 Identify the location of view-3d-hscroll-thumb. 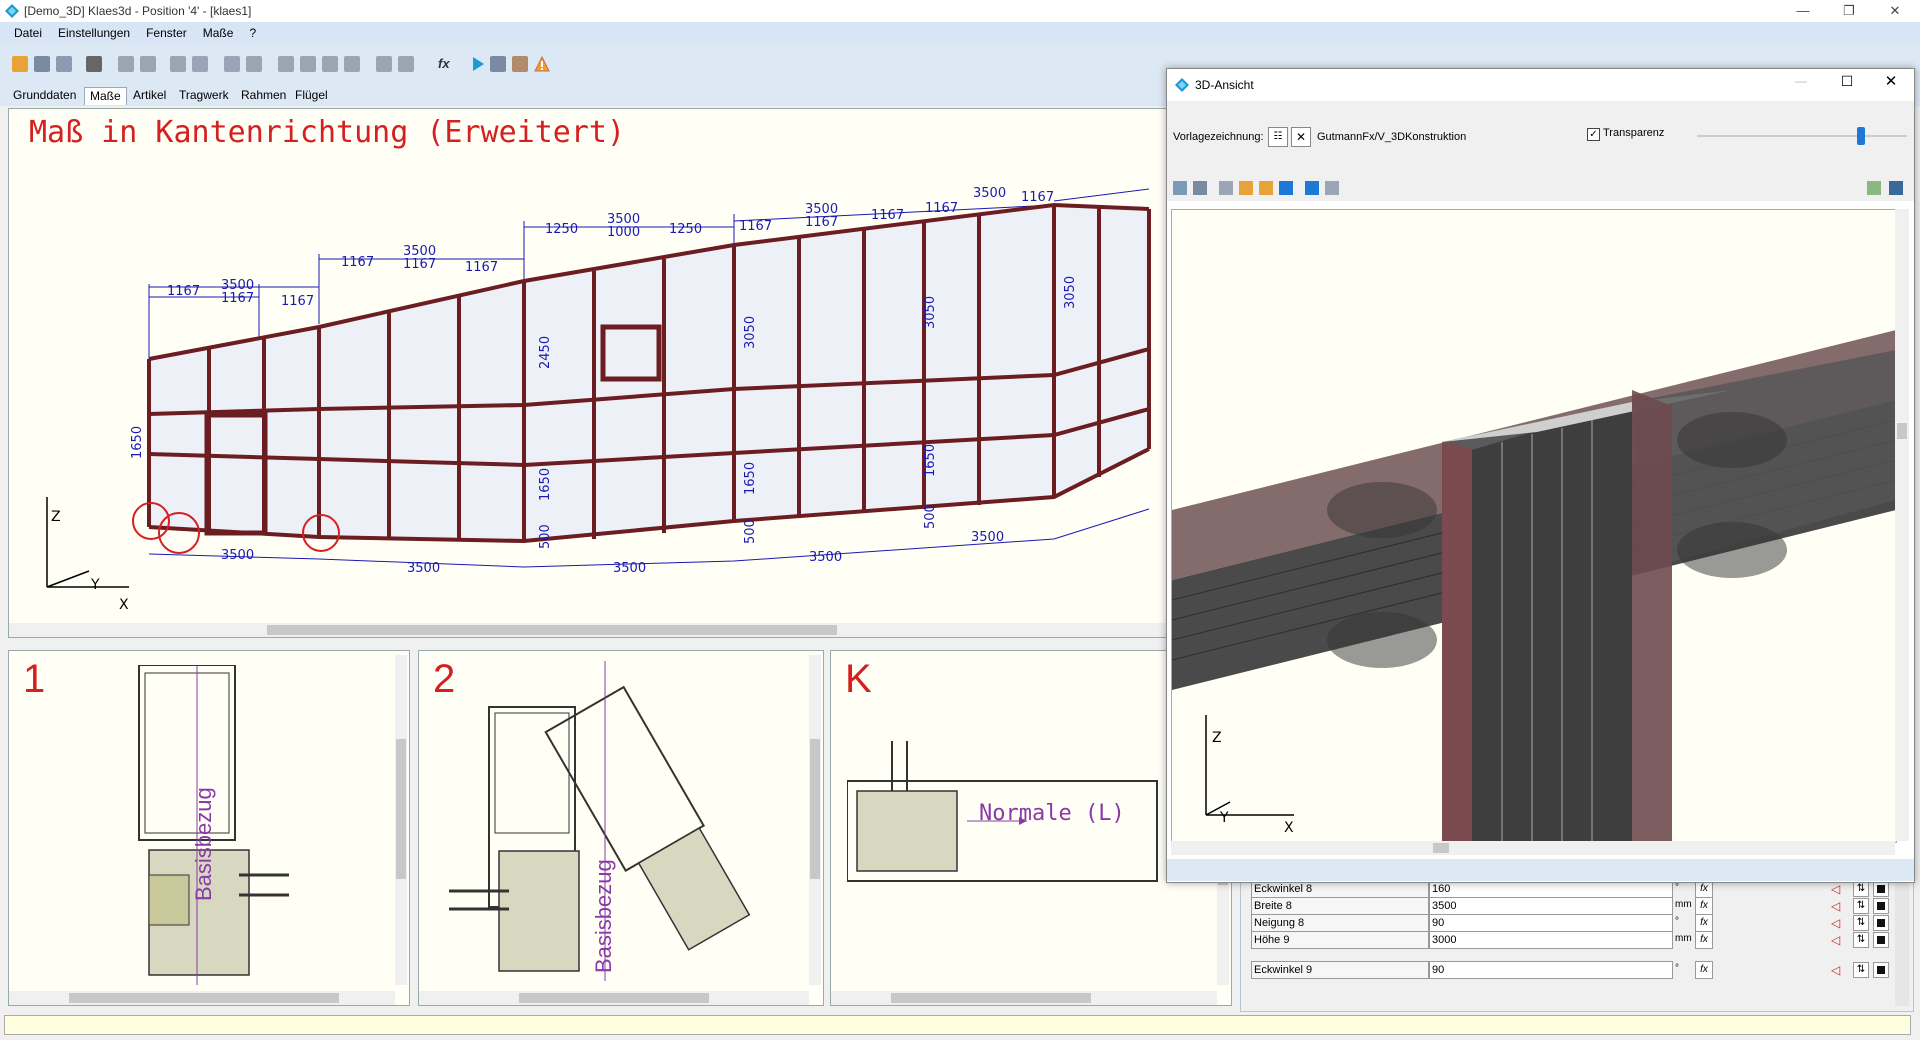
(1441, 848).